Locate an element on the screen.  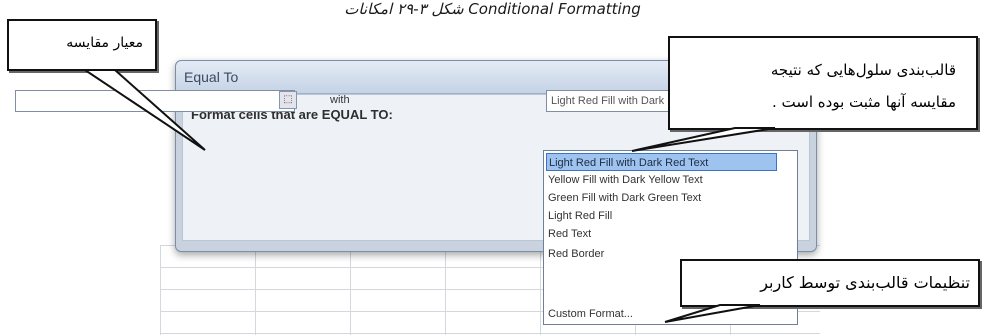
format-option: Yellow Fill with Dark Yellow Text is located at coordinates (624, 180).